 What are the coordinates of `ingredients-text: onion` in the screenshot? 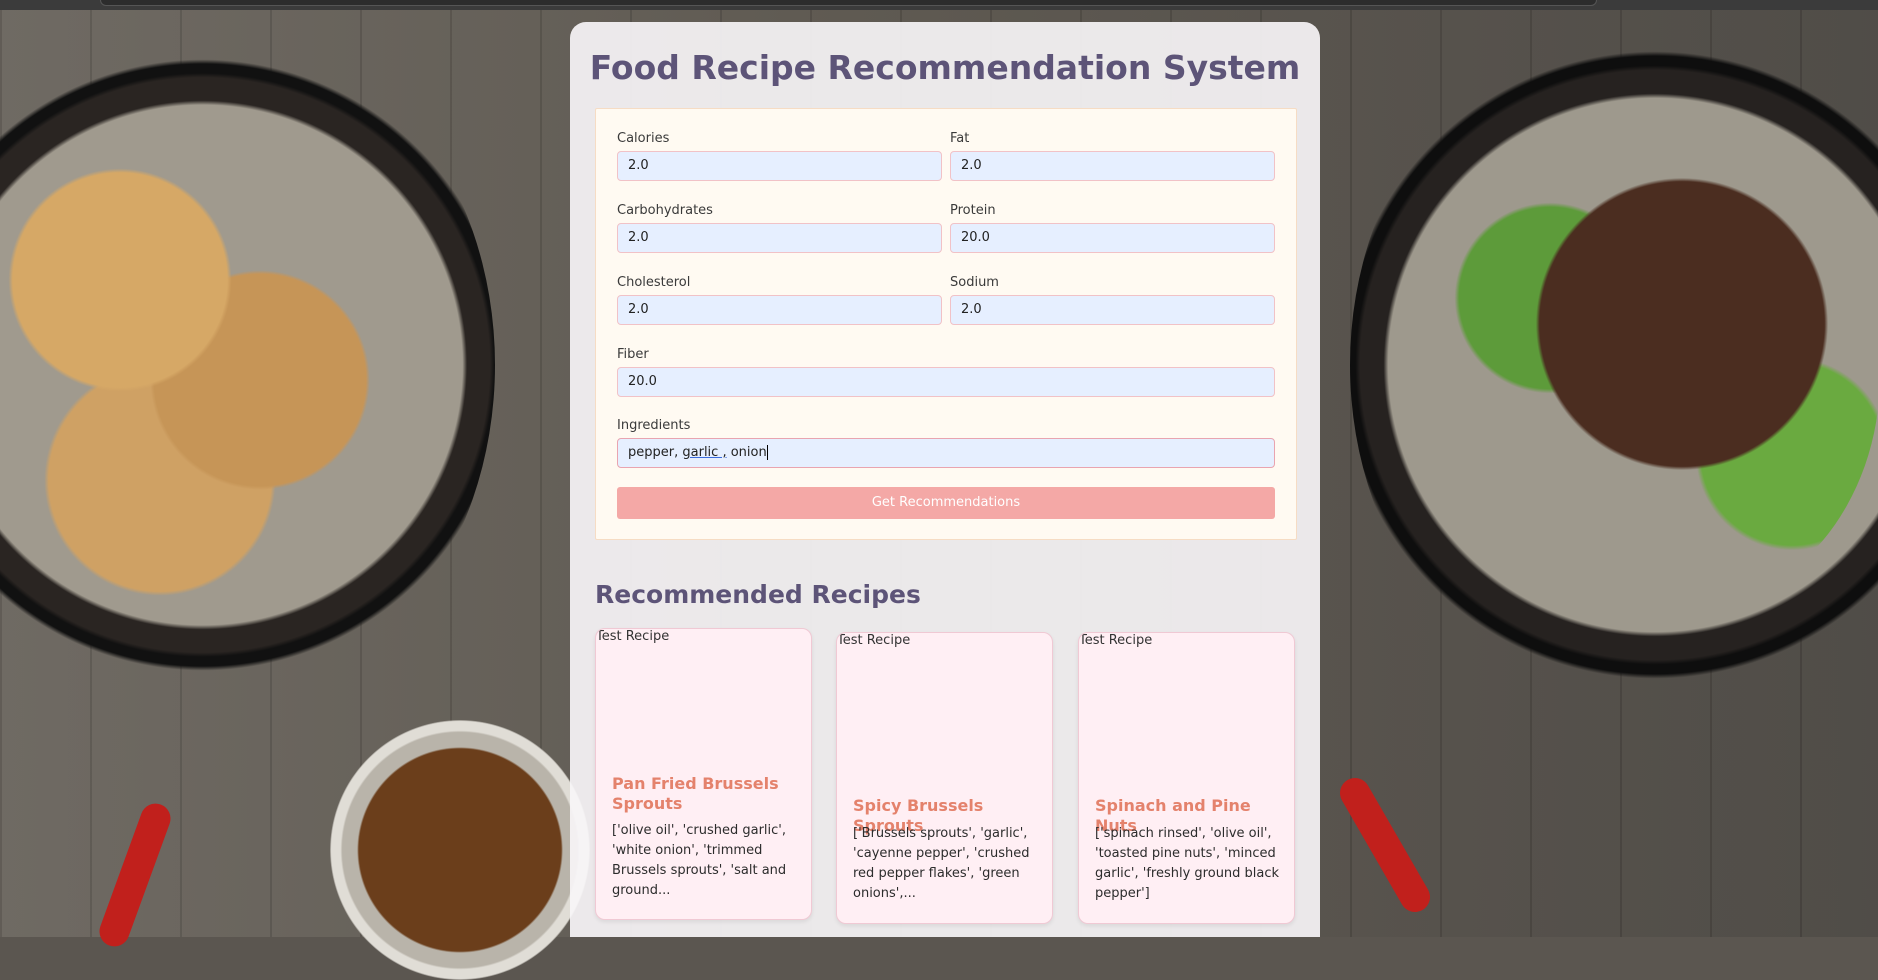 It's located at (746, 452).